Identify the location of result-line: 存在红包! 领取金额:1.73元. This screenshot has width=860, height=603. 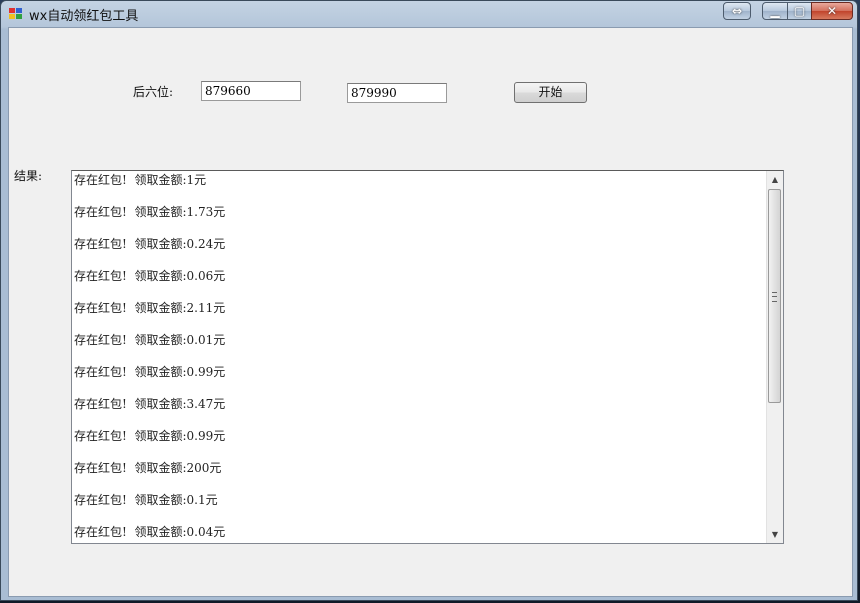
(150, 212).